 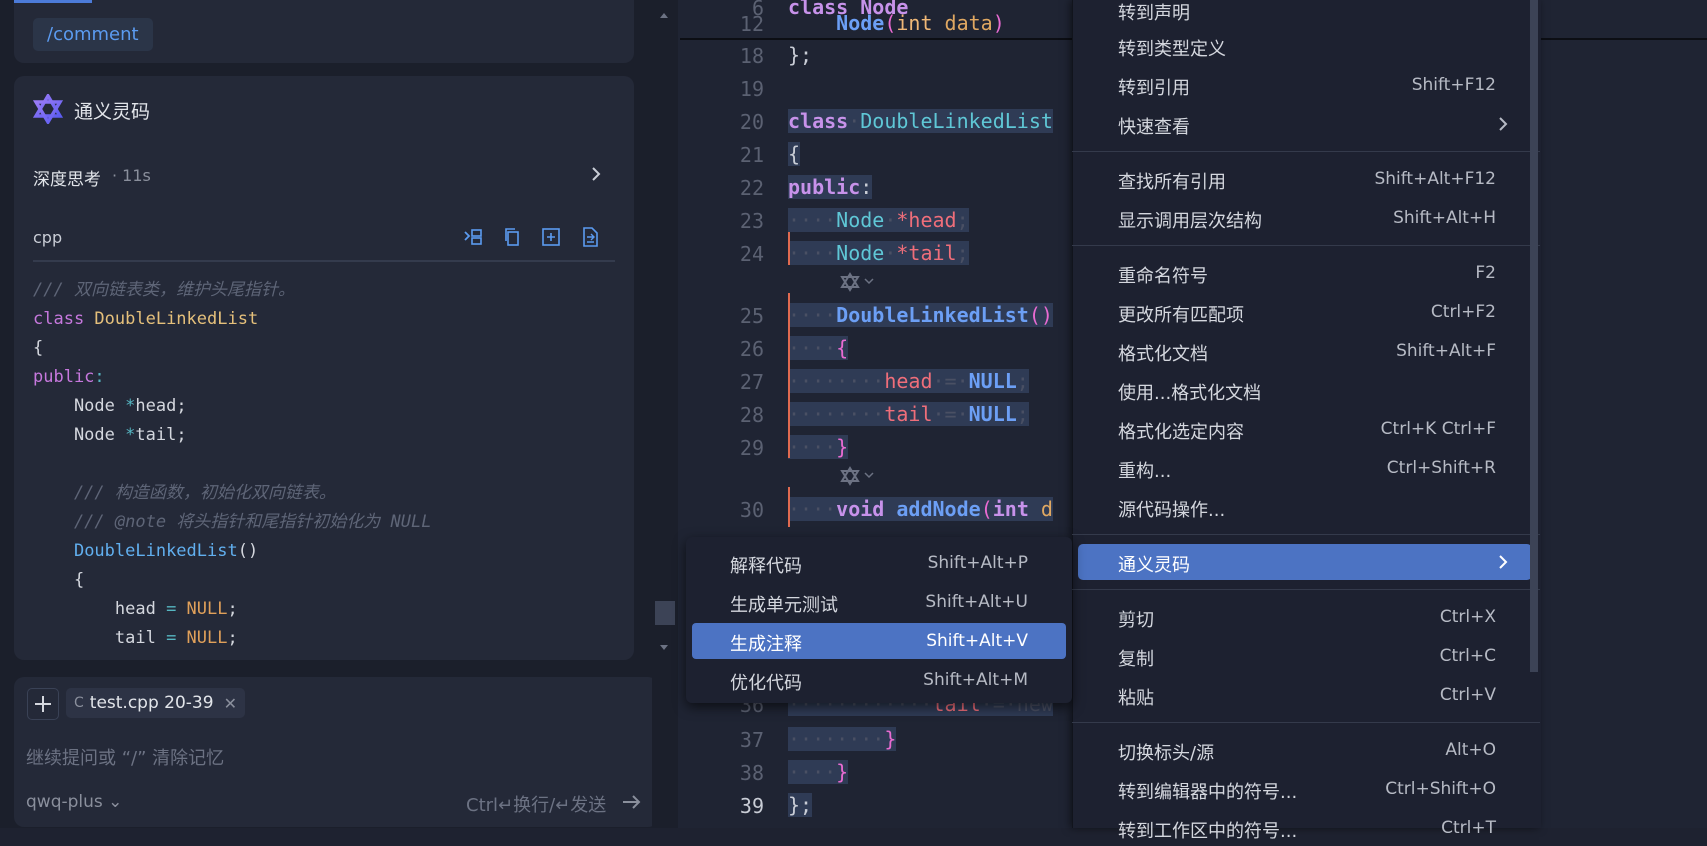 I want to click on submenu-item-shortcut: Shift+Alt+M, so click(x=975, y=680).